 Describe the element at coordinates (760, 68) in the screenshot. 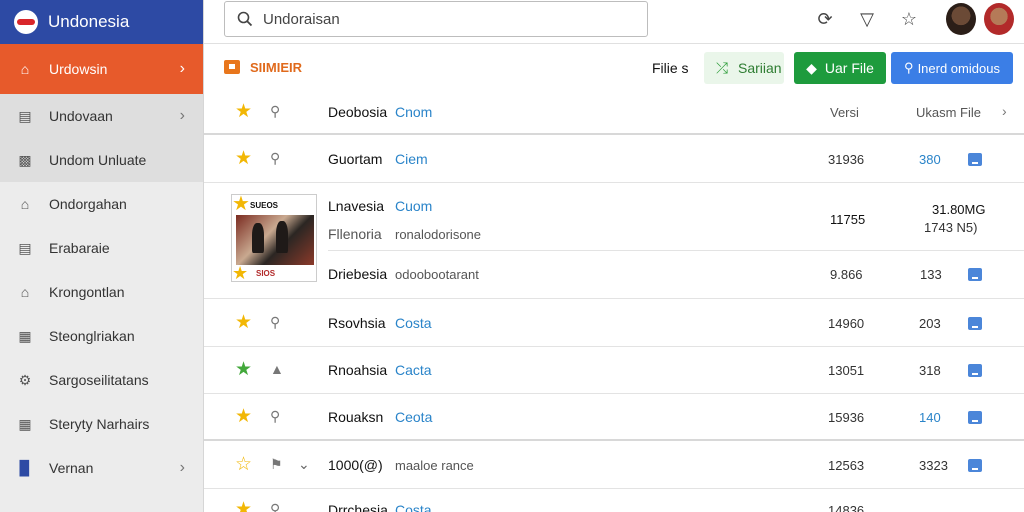

I see `saran-label: Sariian` at that location.